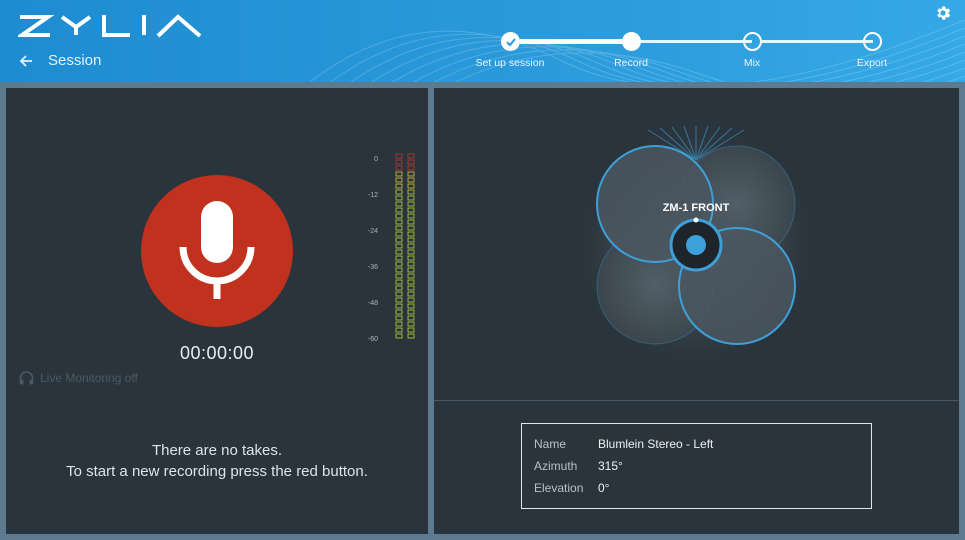 The image size is (965, 540). Describe the element at coordinates (696, 400) in the screenshot. I see `panel-divider` at that location.